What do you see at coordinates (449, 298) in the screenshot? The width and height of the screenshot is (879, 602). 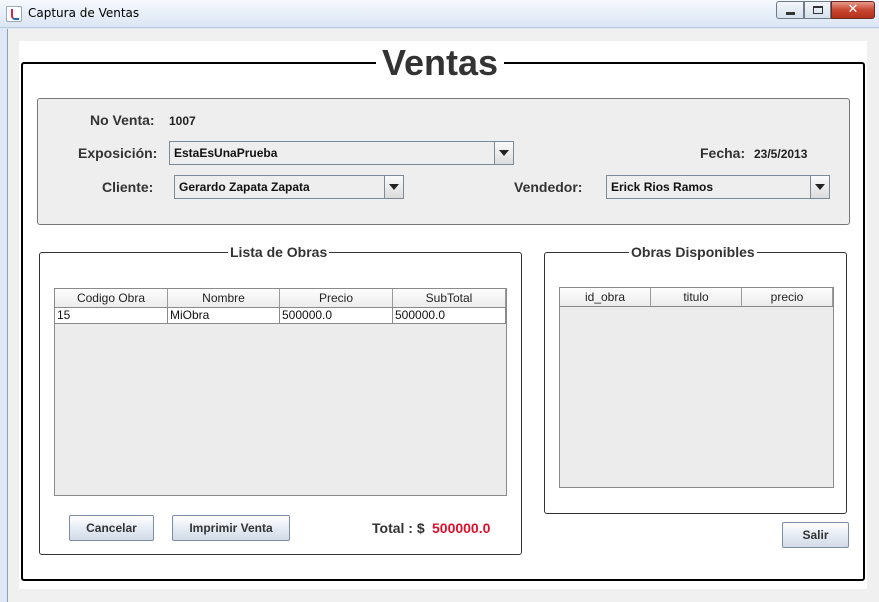 I see `column-header: SubTotal` at bounding box center [449, 298].